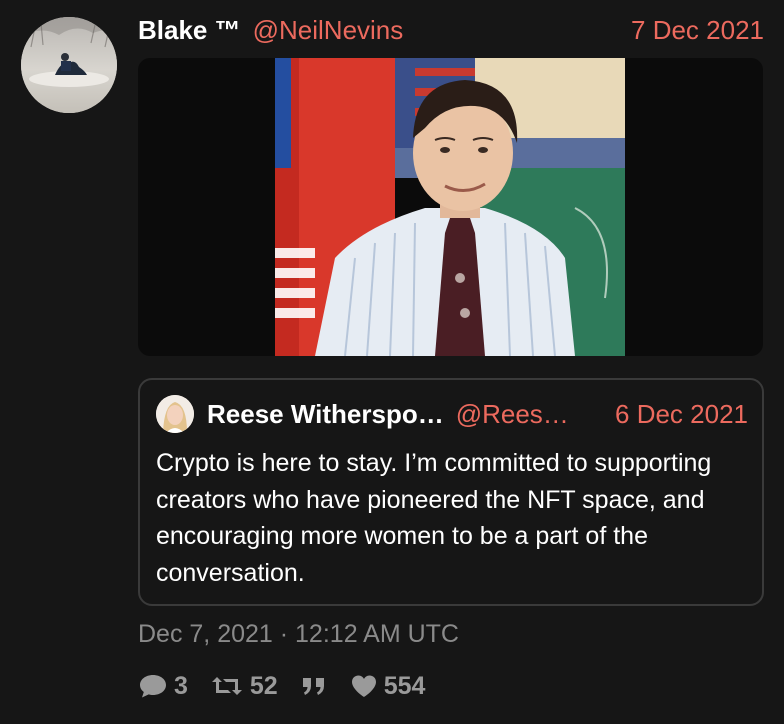 This screenshot has height=724, width=784. I want to click on like-count: 554, so click(404, 685).